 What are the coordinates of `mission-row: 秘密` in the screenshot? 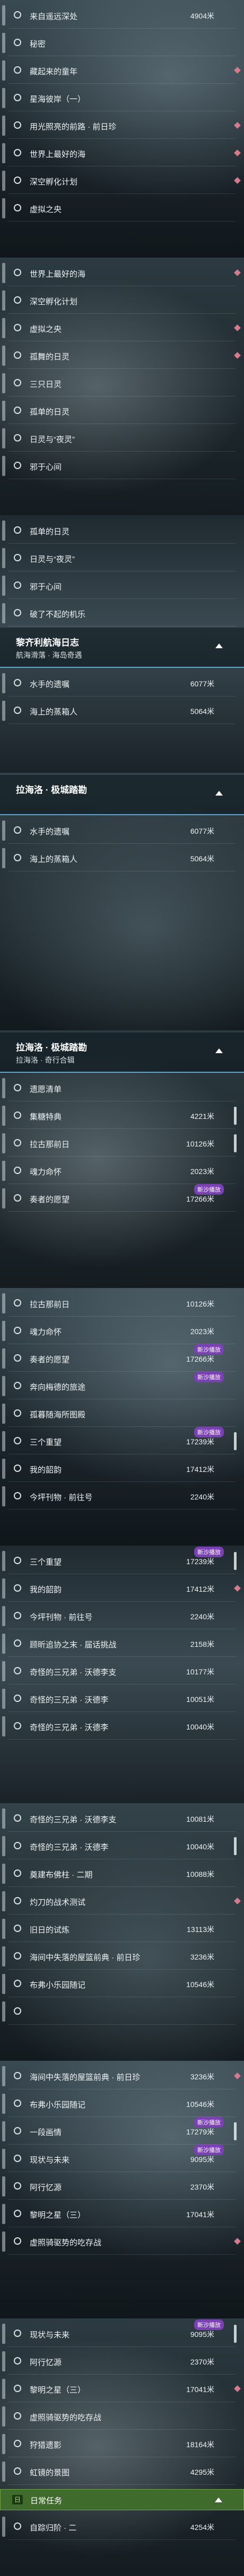 It's located at (122, 43).